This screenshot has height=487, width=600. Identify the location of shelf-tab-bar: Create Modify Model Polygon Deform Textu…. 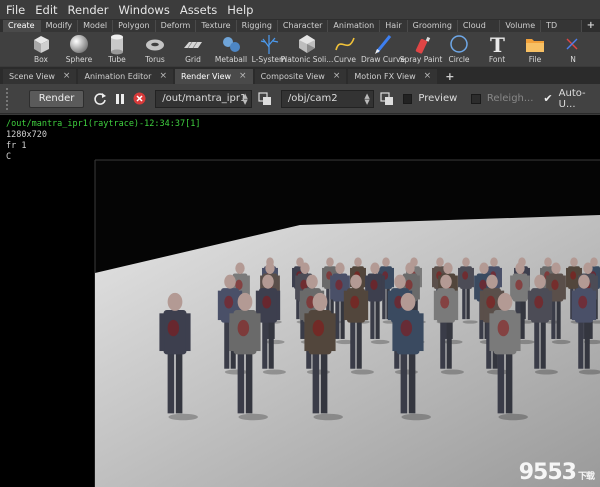
(300, 30).